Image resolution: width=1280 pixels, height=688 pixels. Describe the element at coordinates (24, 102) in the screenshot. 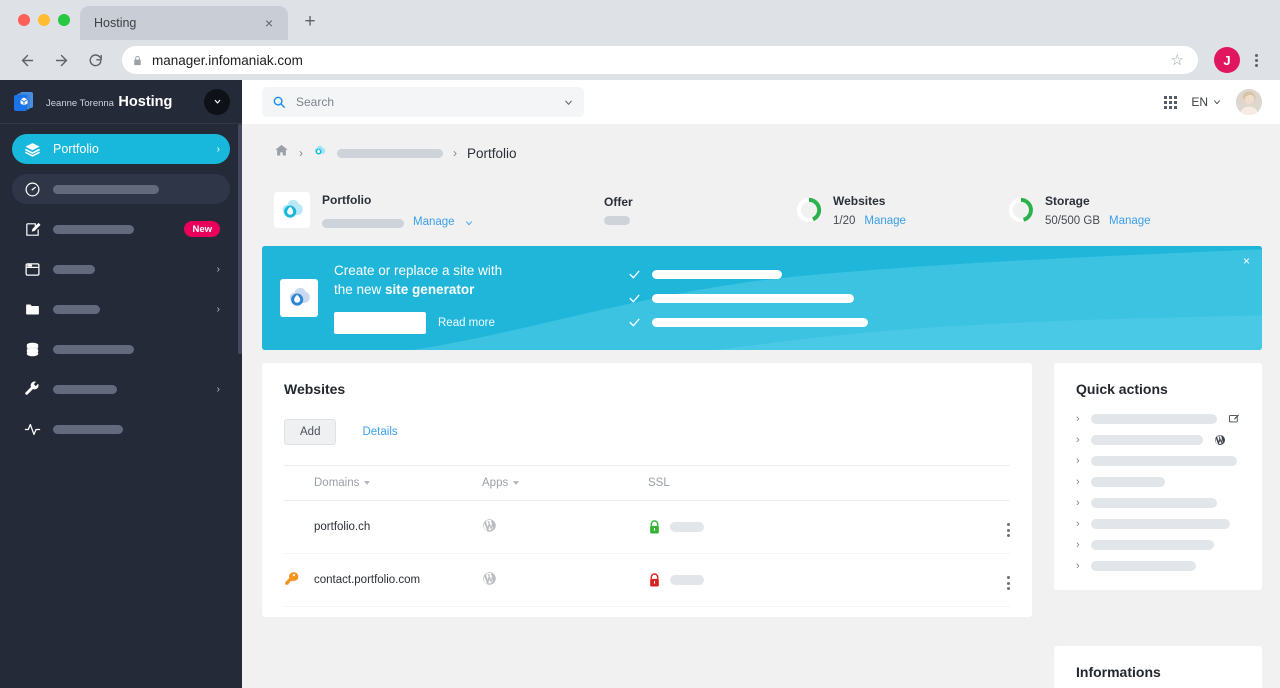

I see `cube-logo-icon` at that location.